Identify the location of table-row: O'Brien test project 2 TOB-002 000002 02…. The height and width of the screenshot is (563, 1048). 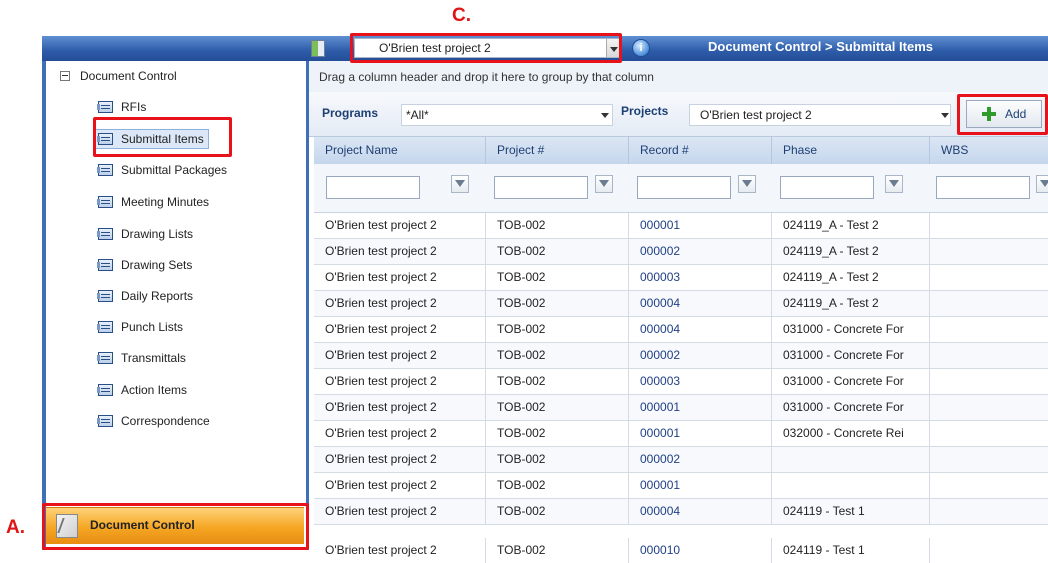
(681, 252).